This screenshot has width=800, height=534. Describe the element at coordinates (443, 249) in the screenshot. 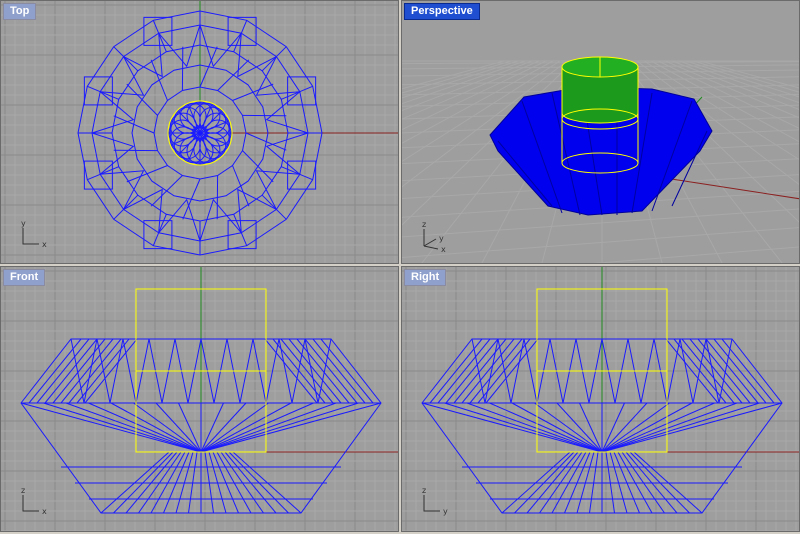

I see `axis-label: x` at that location.